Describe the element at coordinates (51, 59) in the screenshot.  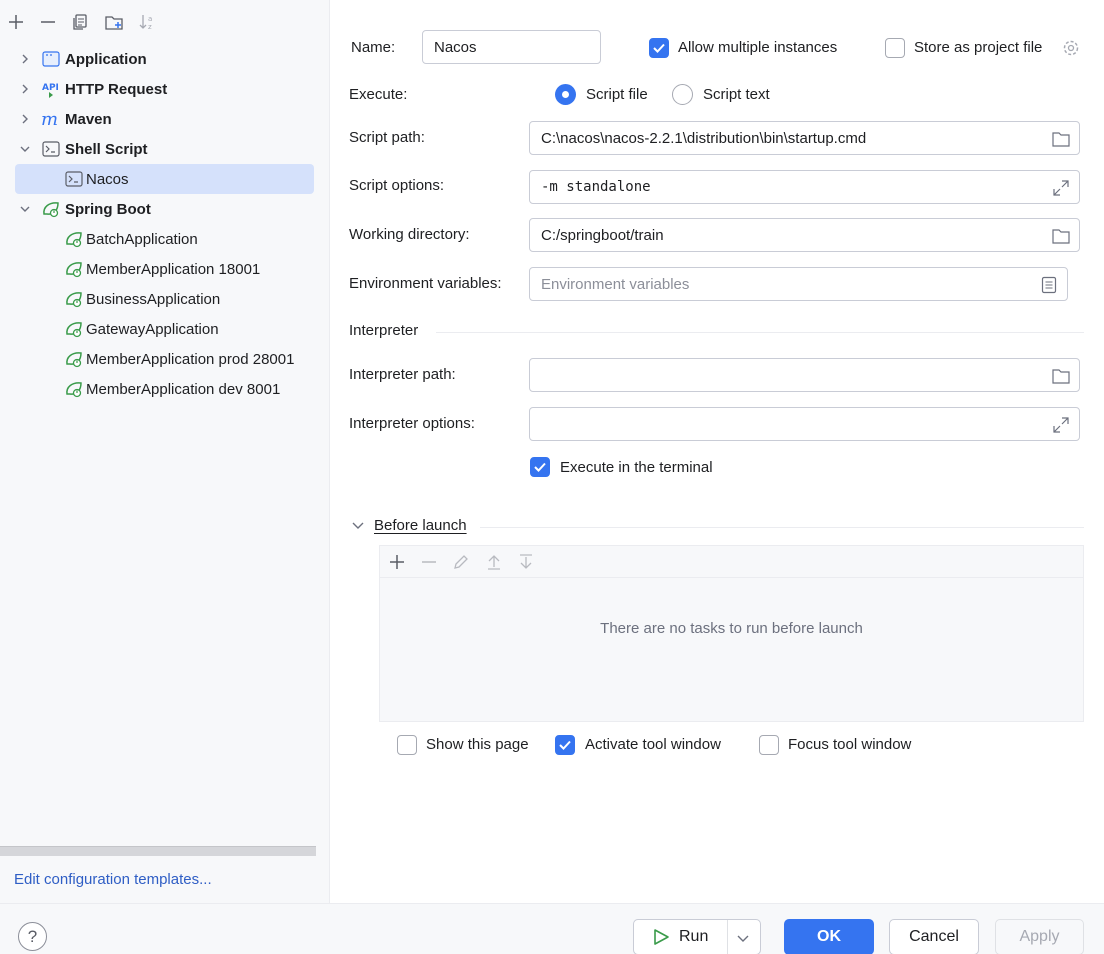
I see `application-icon` at that location.